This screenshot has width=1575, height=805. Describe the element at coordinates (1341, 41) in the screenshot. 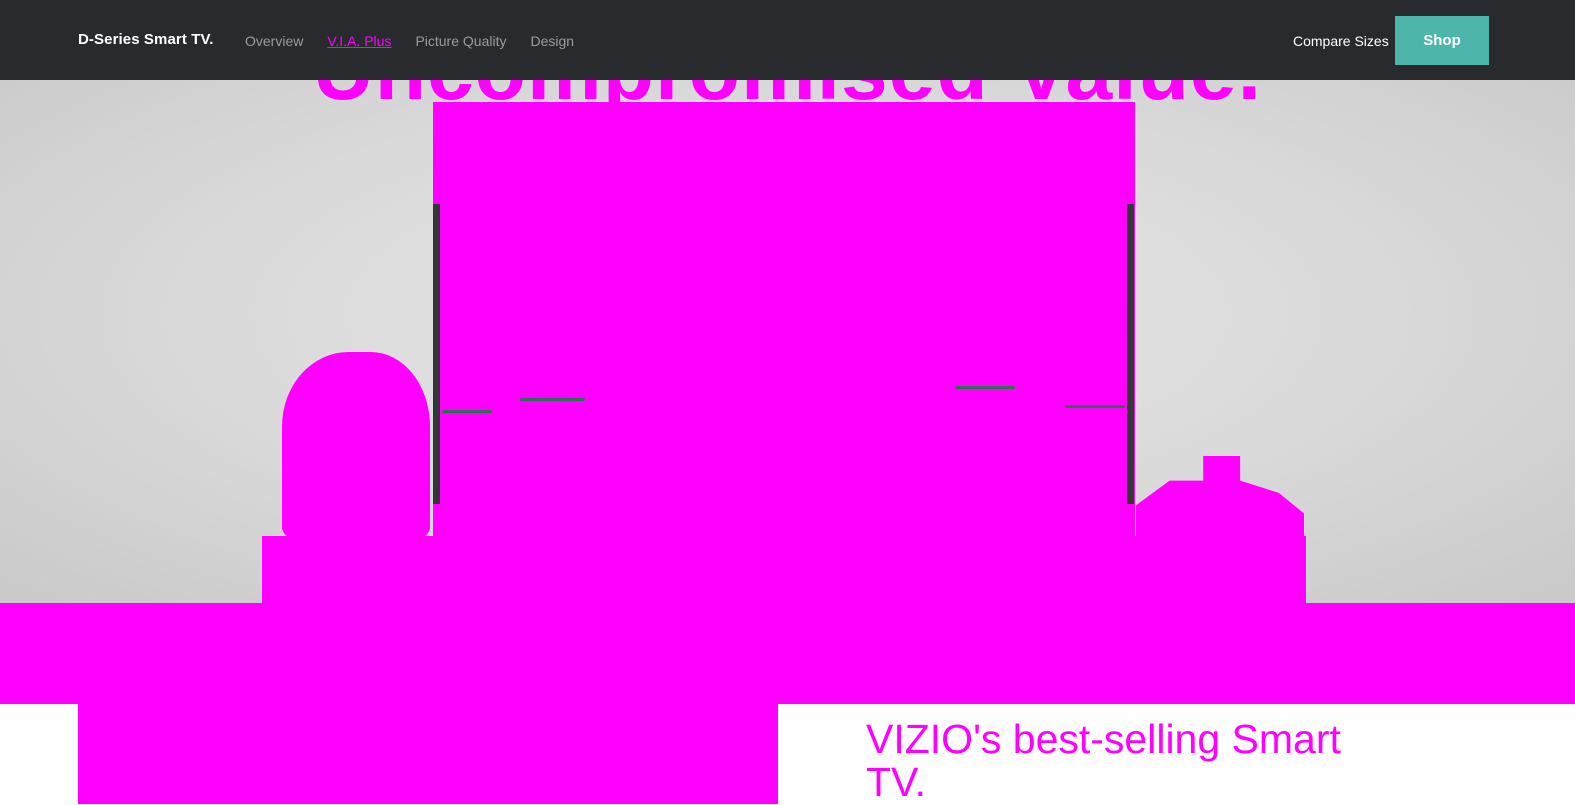

I see `compare-sizes-link: Compare Sizes` at that location.